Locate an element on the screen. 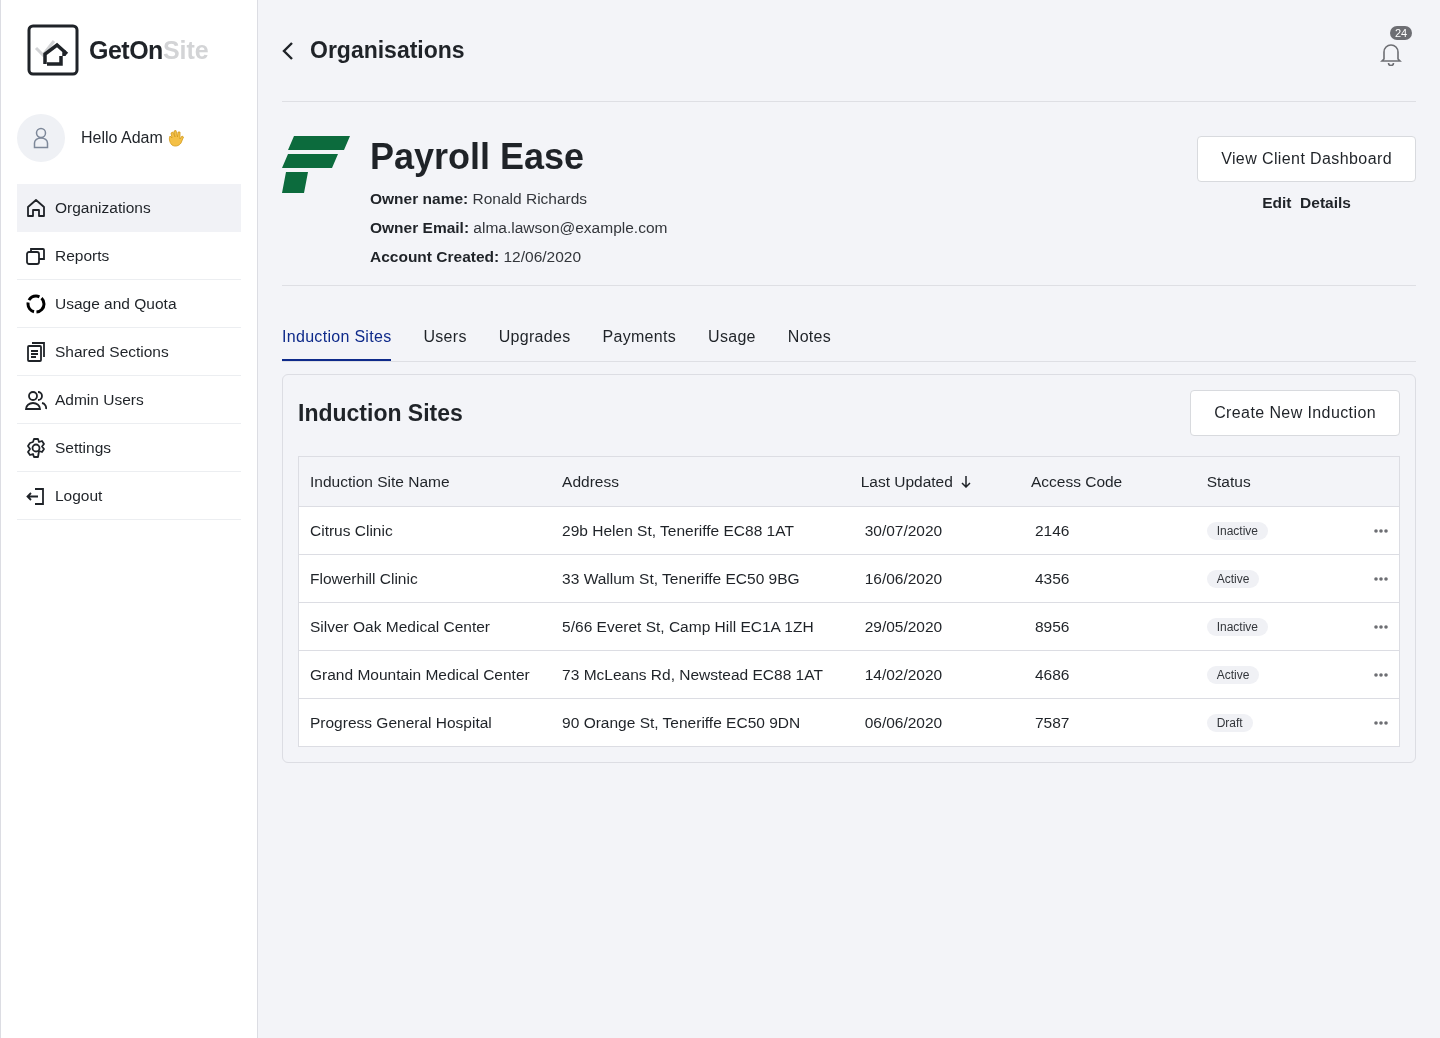 The height and width of the screenshot is (1038, 1440). bell-icon is located at coordinates (1391, 53).